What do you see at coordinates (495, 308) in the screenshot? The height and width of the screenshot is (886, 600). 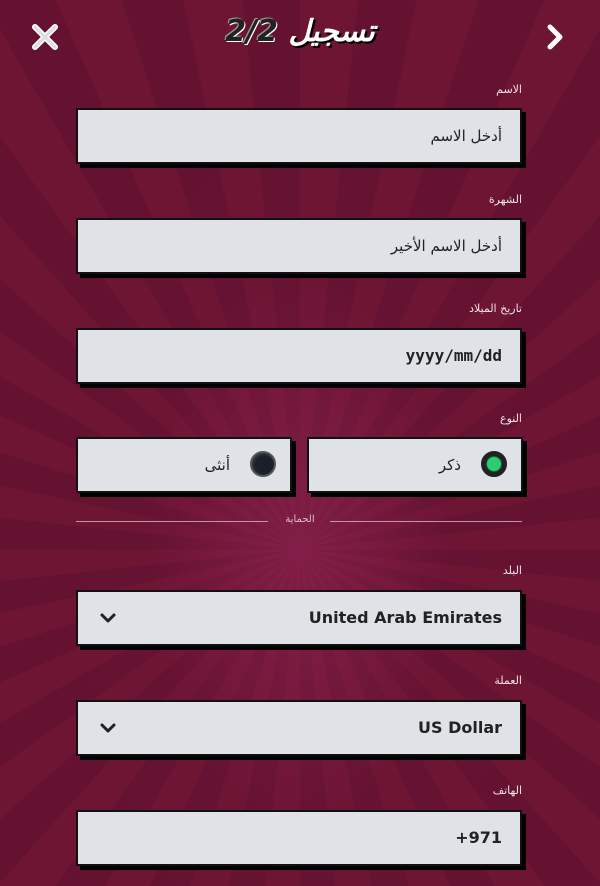 I see `birthdate-label: تاريخ الميلاد` at bounding box center [495, 308].